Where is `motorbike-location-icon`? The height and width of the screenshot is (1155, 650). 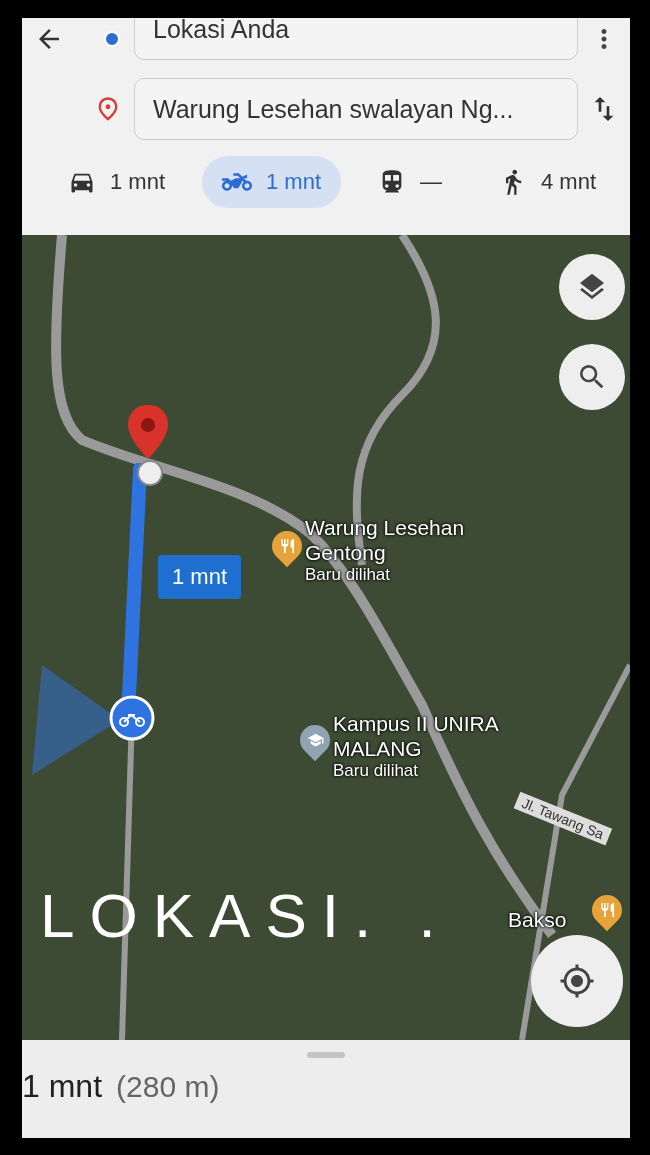 motorbike-location-icon is located at coordinates (132, 718).